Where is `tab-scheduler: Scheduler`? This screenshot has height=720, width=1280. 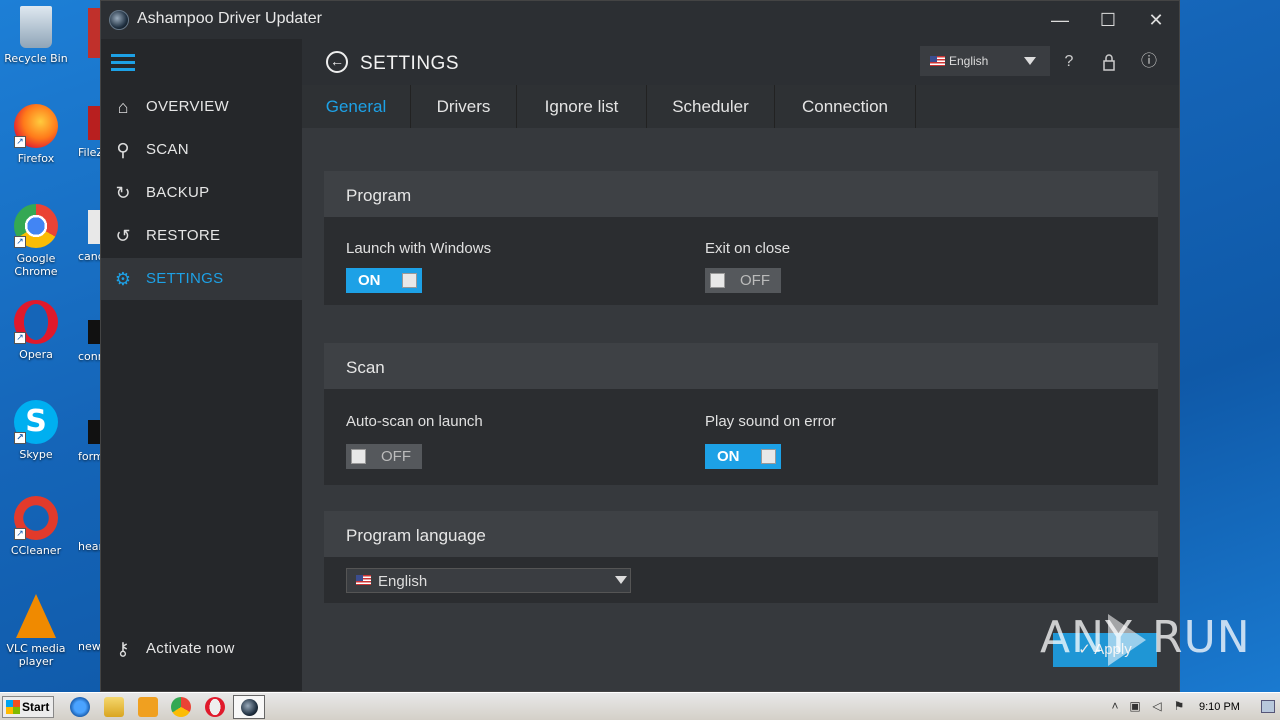
tab-scheduler: Scheduler is located at coordinates (711, 106).